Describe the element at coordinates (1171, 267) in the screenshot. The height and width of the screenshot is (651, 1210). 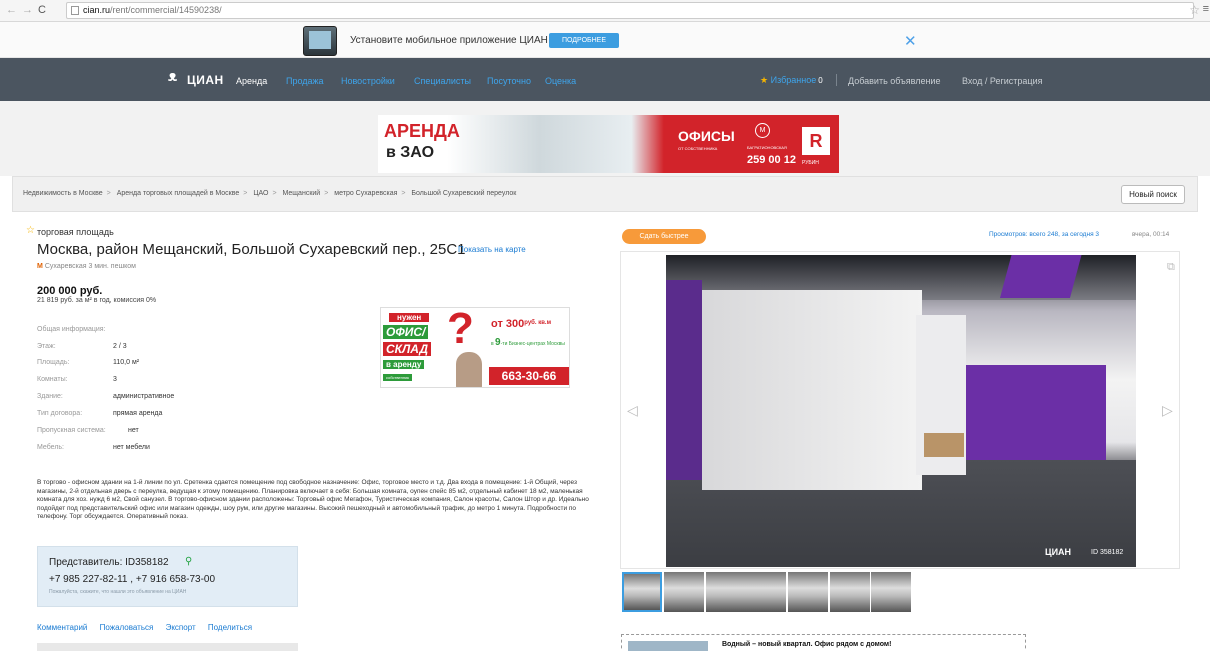
I see `fullscreen-icon: ⧉` at that location.